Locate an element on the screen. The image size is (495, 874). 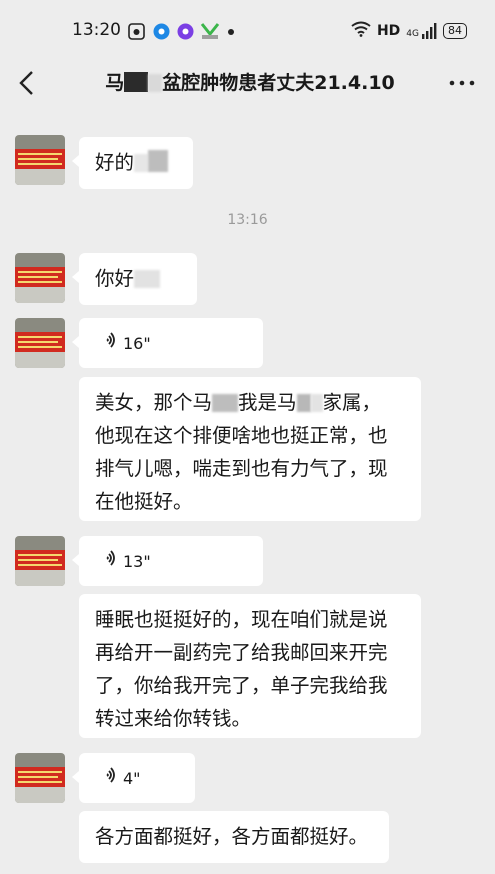
message-bubble: 你好 is located at coordinates (134, 279).